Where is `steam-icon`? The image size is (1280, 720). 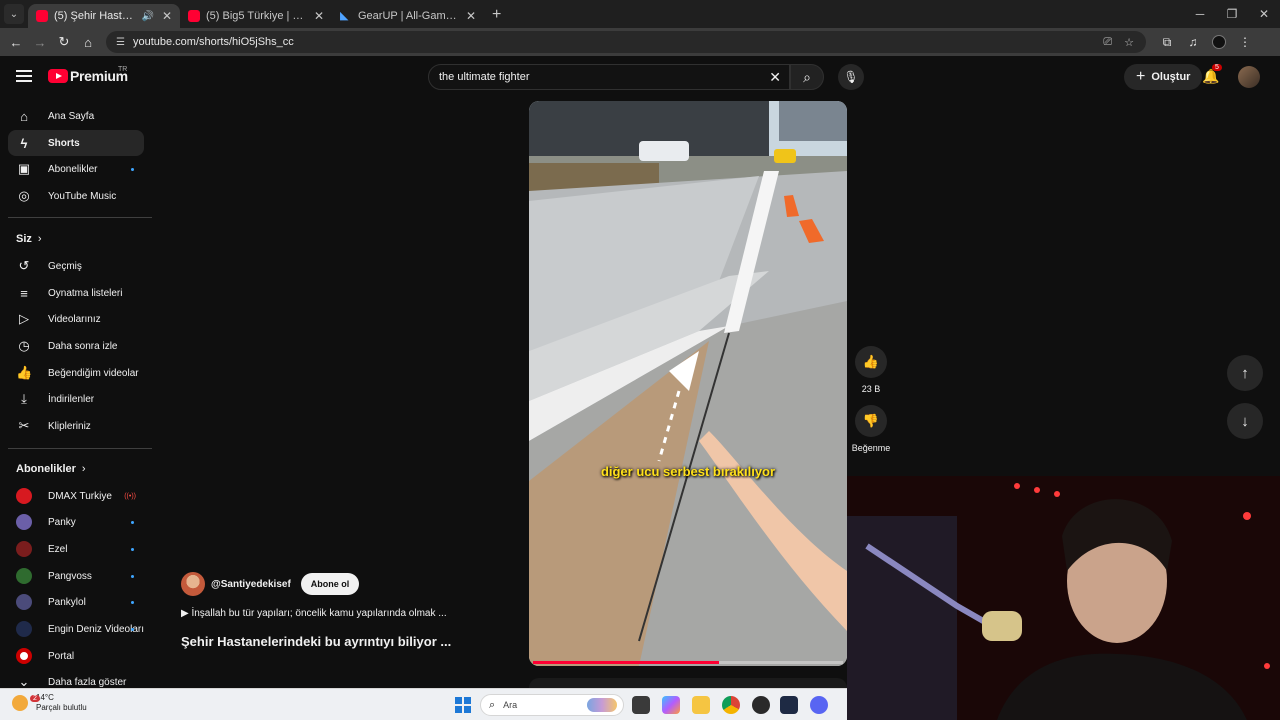
steam-icon is located at coordinates (761, 705).